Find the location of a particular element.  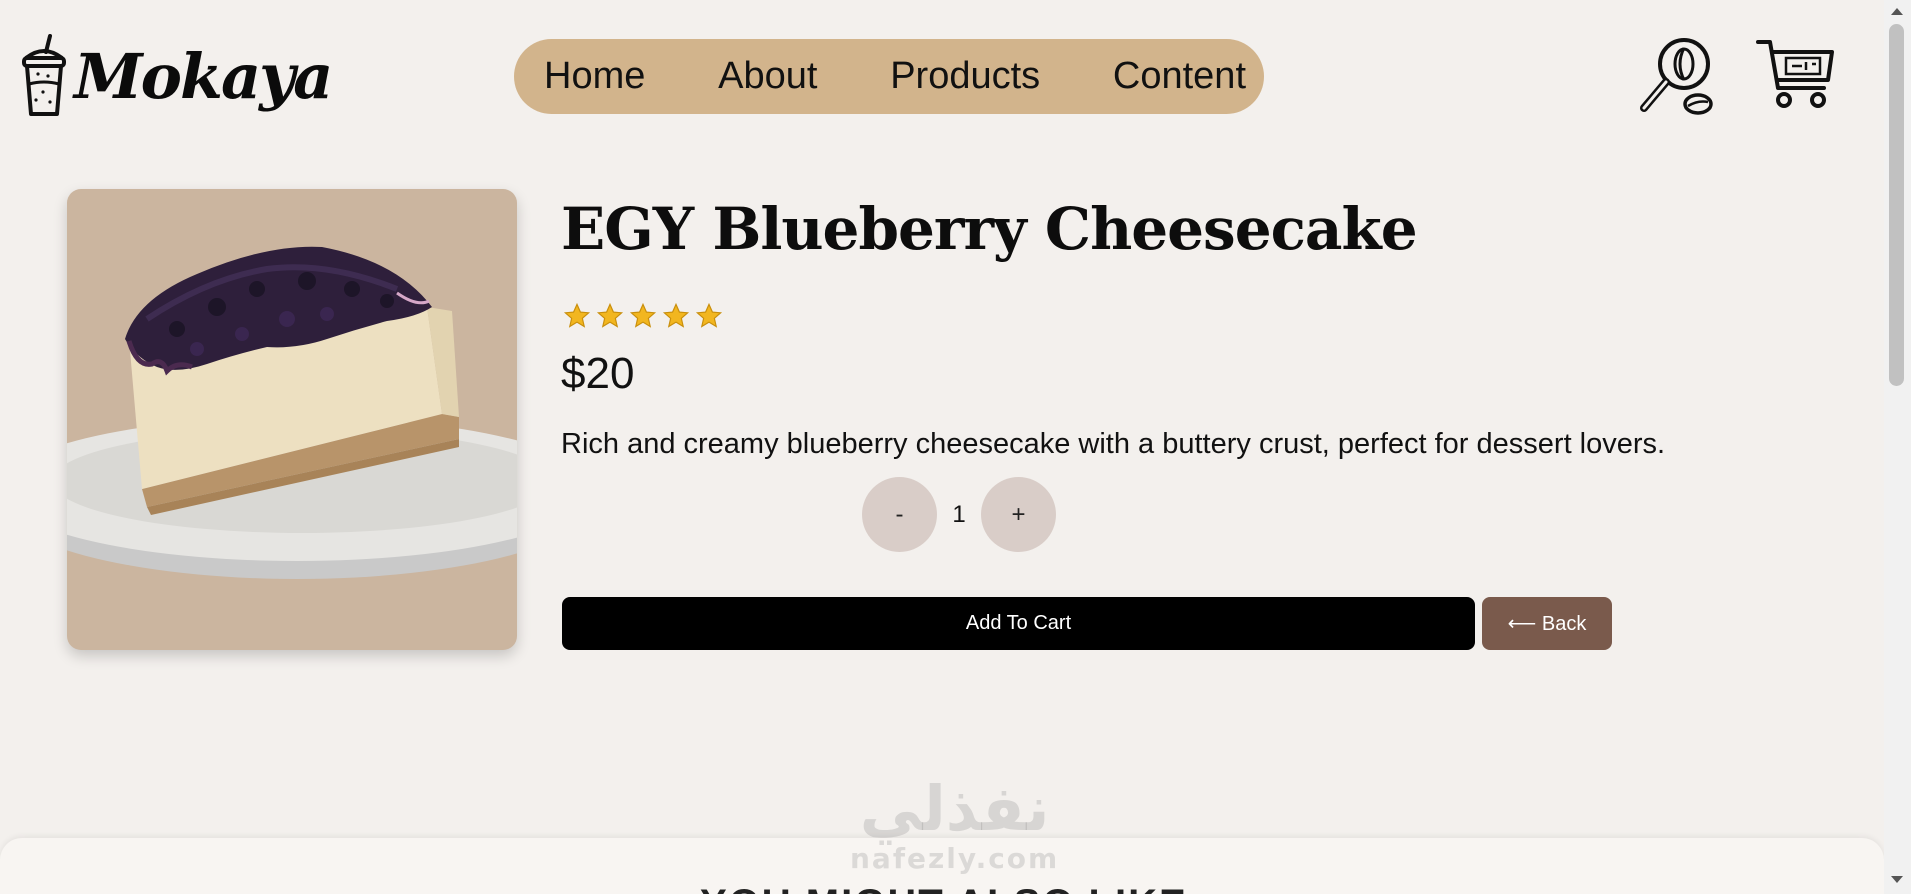

scroll-down-arrow-icon is located at coordinates (1897, 879).